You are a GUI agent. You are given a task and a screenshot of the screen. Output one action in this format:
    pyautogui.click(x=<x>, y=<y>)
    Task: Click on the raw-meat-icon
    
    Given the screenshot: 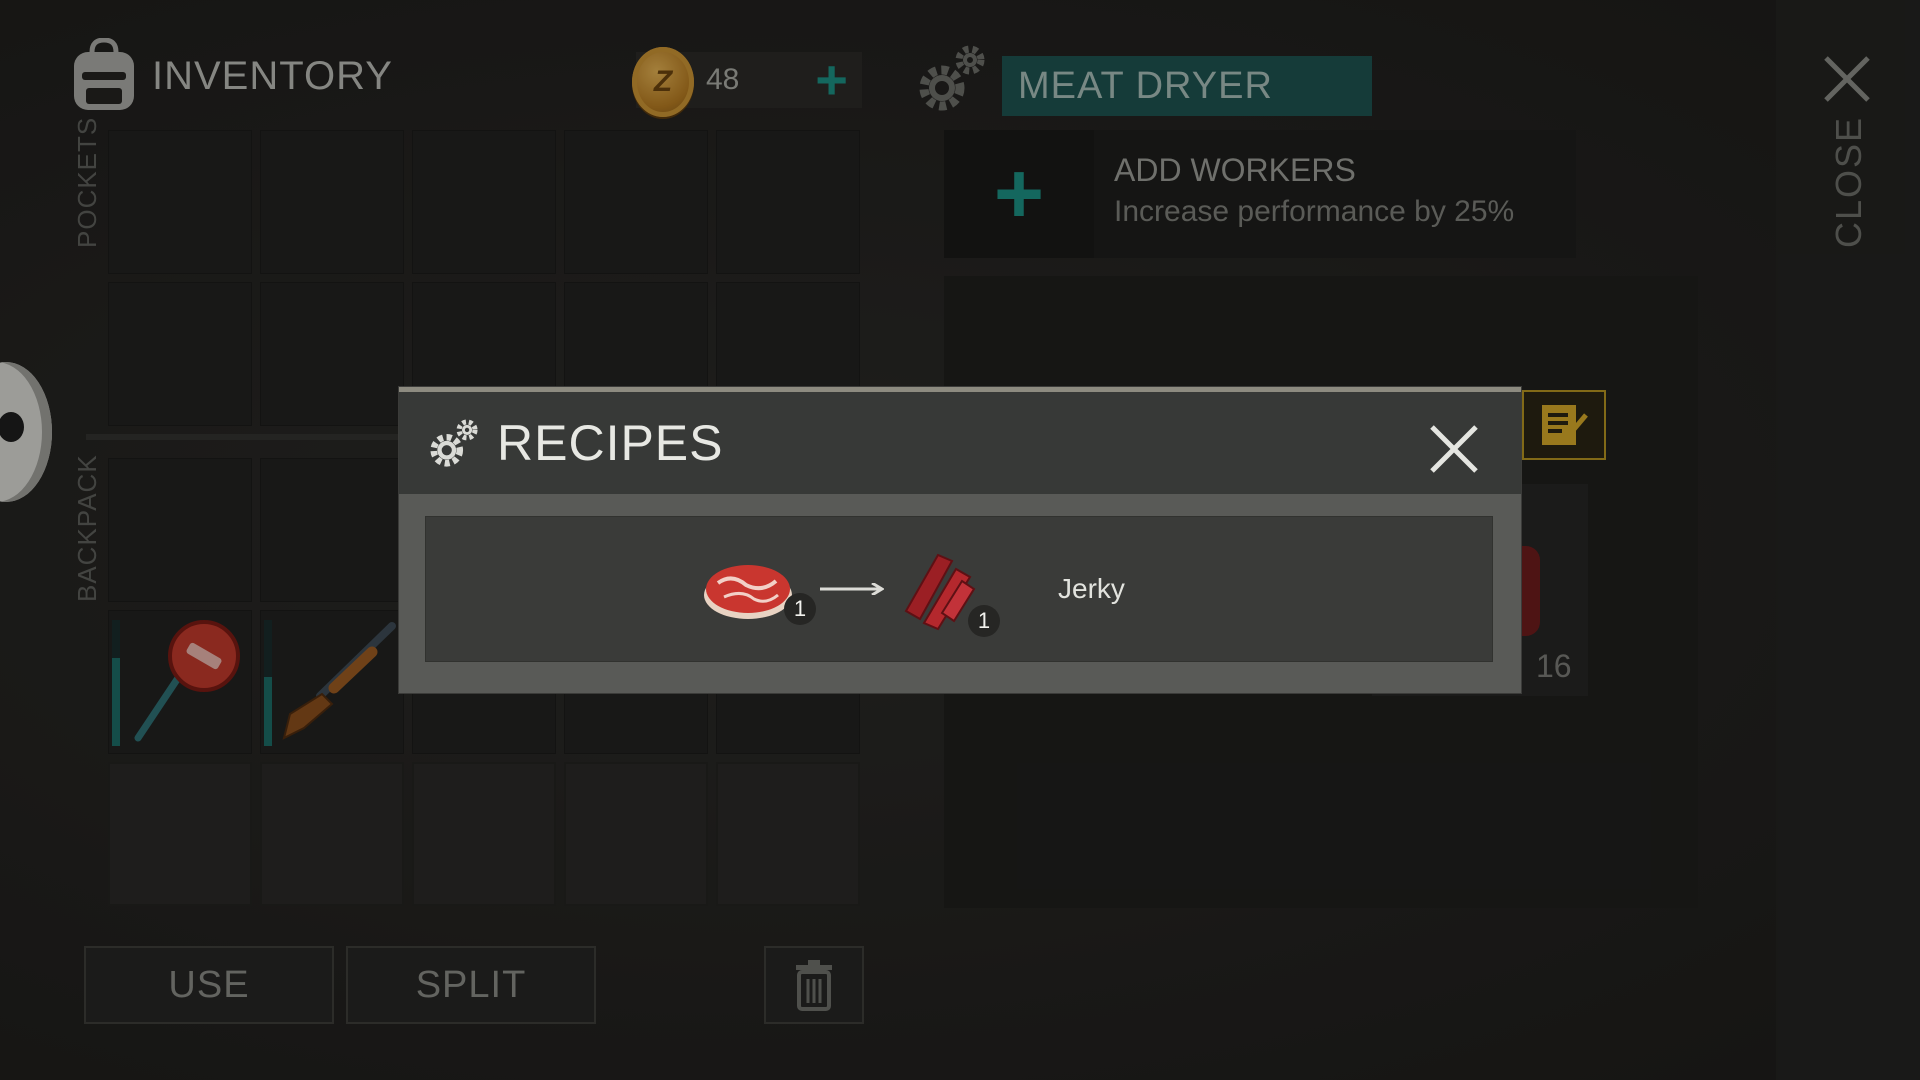 What is the action you would take?
    pyautogui.click(x=748, y=592)
    